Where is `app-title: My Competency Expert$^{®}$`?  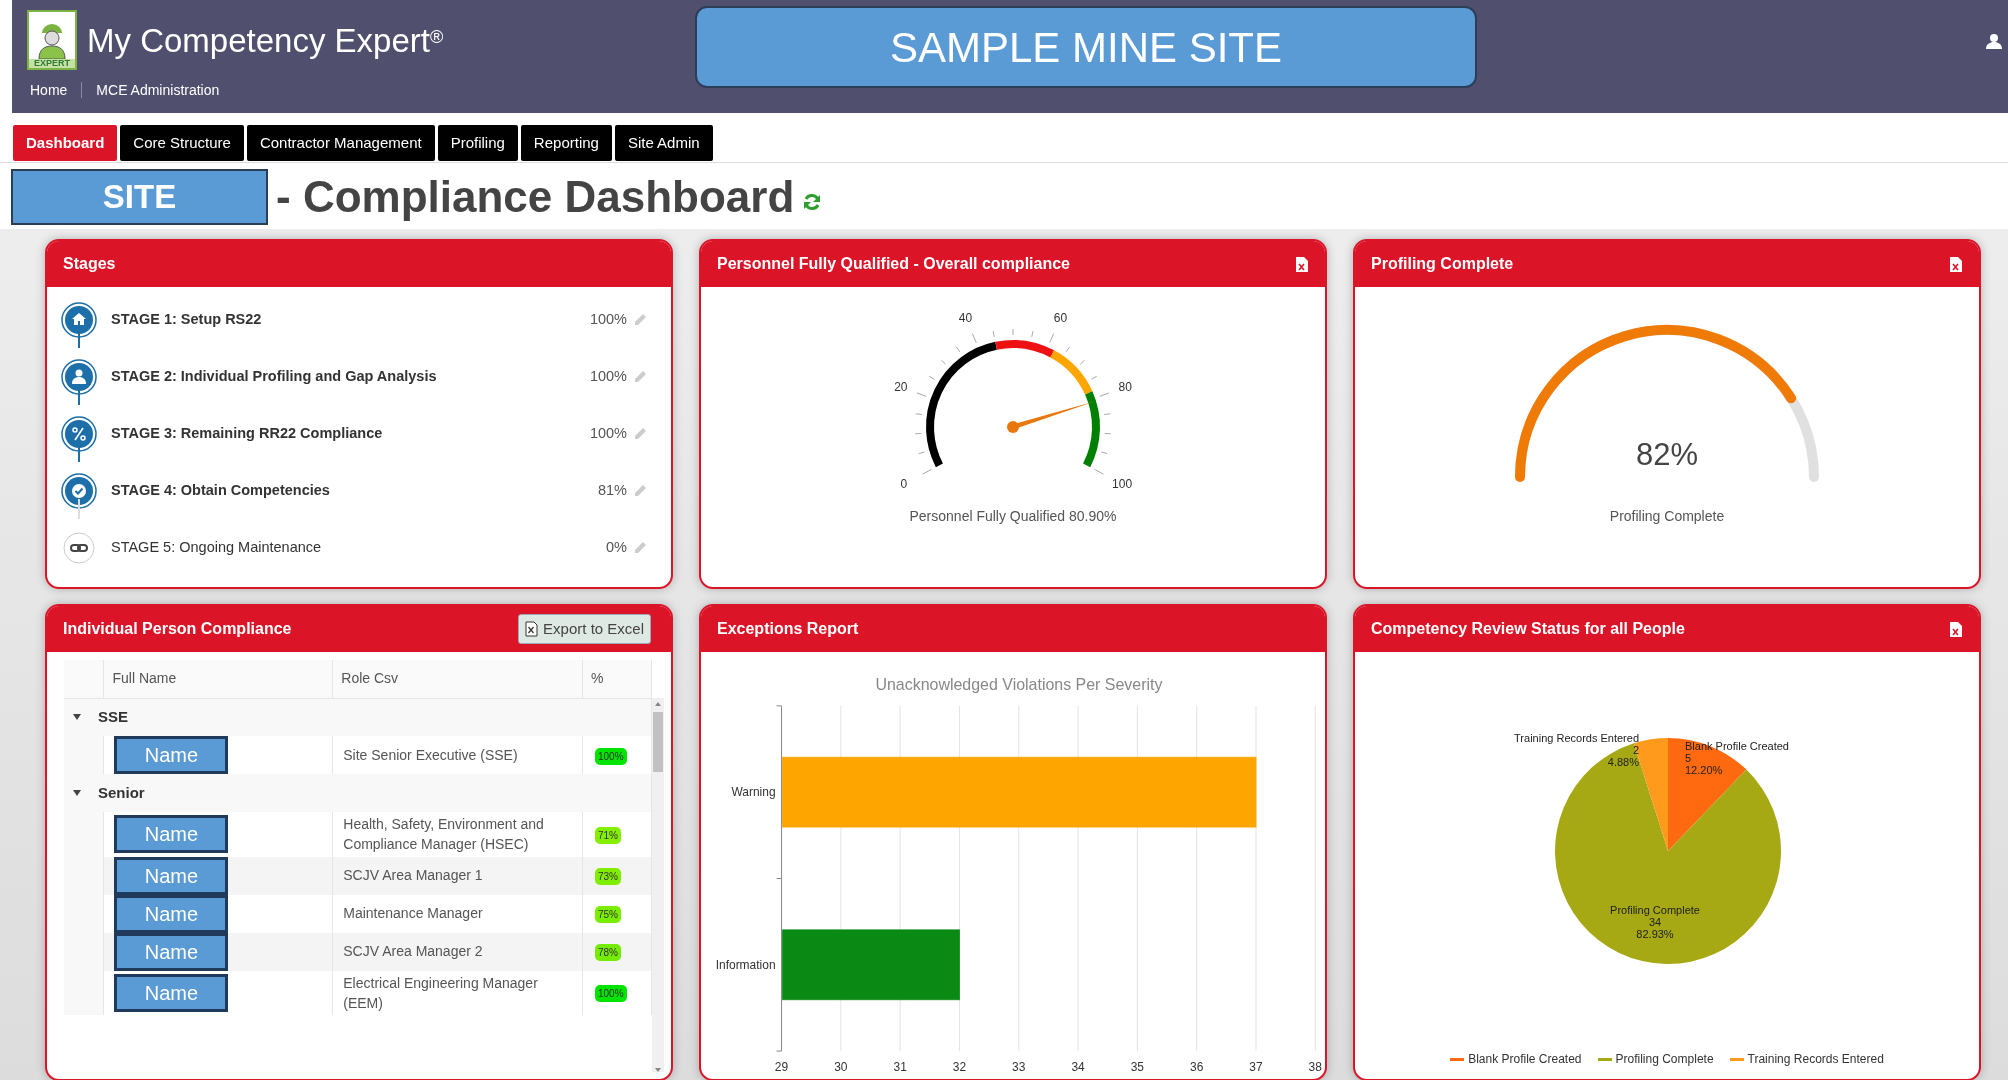
app-title: My Competency Expert$^{®}$ is located at coordinates (265, 40).